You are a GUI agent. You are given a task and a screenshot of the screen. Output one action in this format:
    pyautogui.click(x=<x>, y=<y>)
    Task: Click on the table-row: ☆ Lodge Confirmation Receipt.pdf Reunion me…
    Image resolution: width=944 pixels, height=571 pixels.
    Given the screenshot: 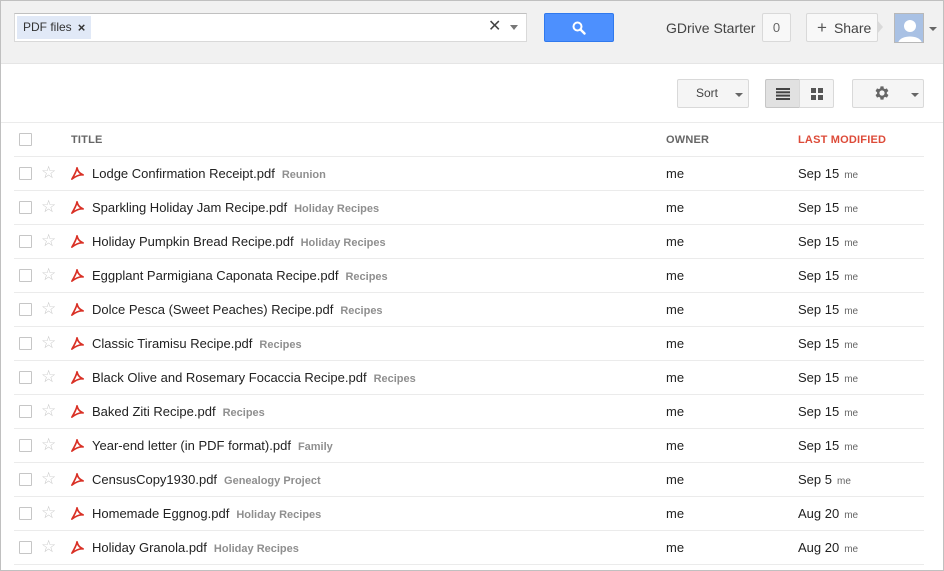 What is the action you would take?
    pyautogui.click(x=469, y=174)
    